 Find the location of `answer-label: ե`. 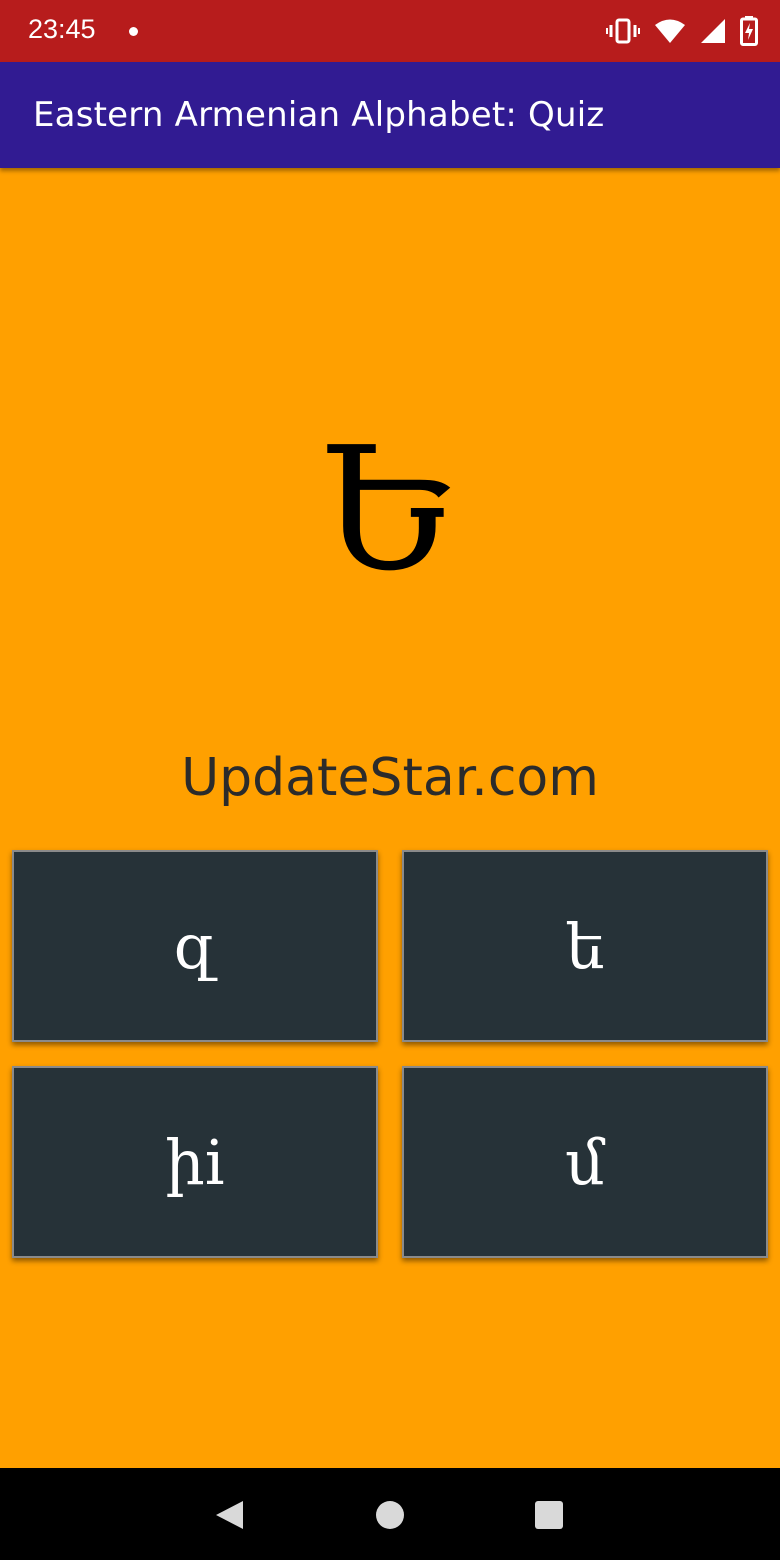

answer-label: ե is located at coordinates (585, 946).